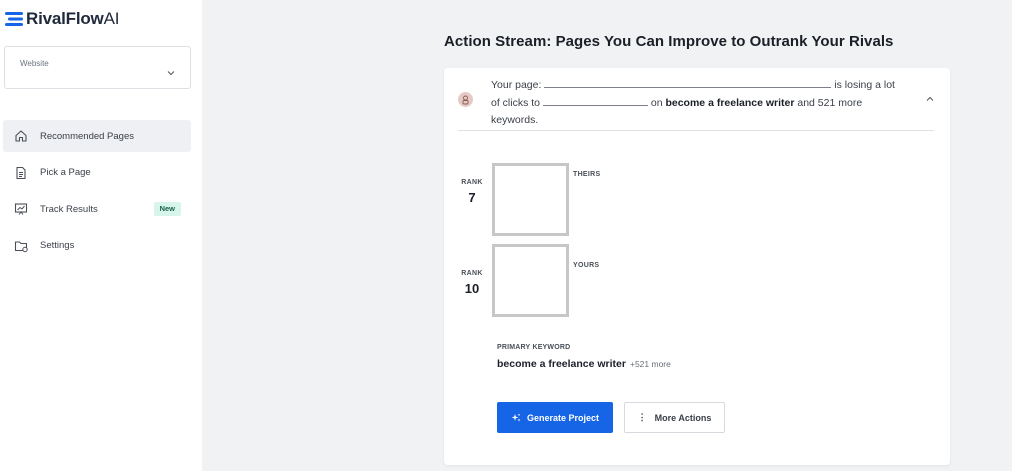 The image size is (1012, 471). I want to click on theirs-rank: RANK 7, so click(472, 192).